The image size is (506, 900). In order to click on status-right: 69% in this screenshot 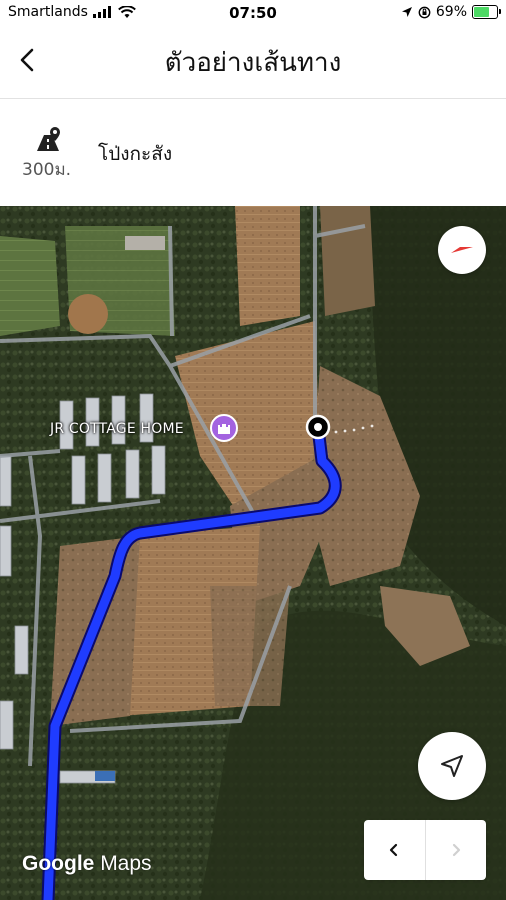, I will do `click(451, 12)`.